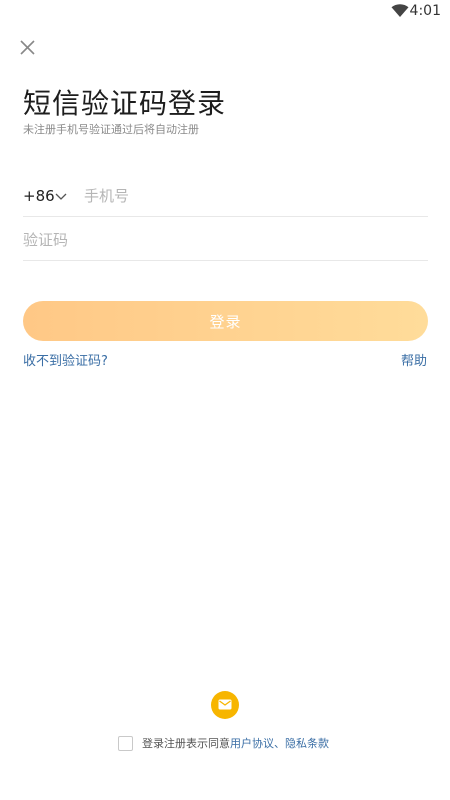 Image resolution: width=450 pixels, height=800 pixels. I want to click on mail-icon, so click(225, 704).